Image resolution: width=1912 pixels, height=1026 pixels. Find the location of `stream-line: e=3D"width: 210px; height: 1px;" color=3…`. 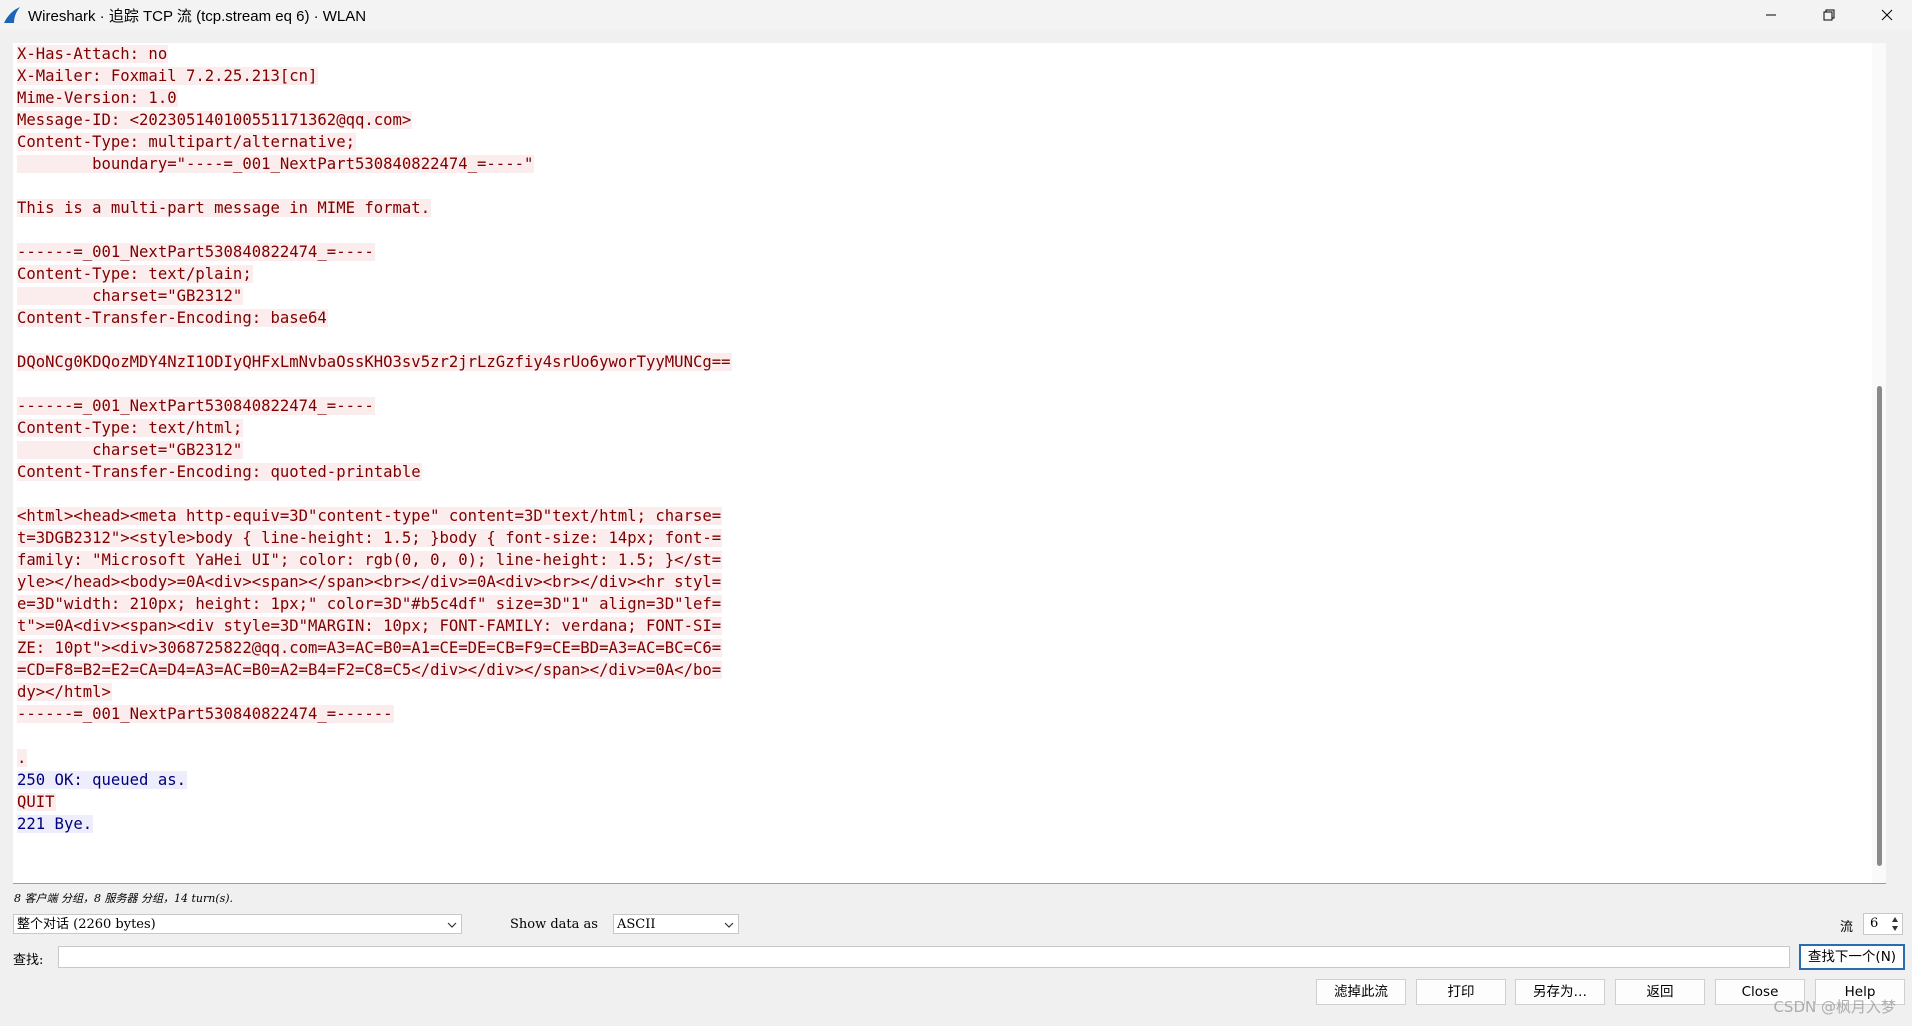

stream-line: e=3D"width: 210px; height: 1px;" color=3… is located at coordinates (374, 604).